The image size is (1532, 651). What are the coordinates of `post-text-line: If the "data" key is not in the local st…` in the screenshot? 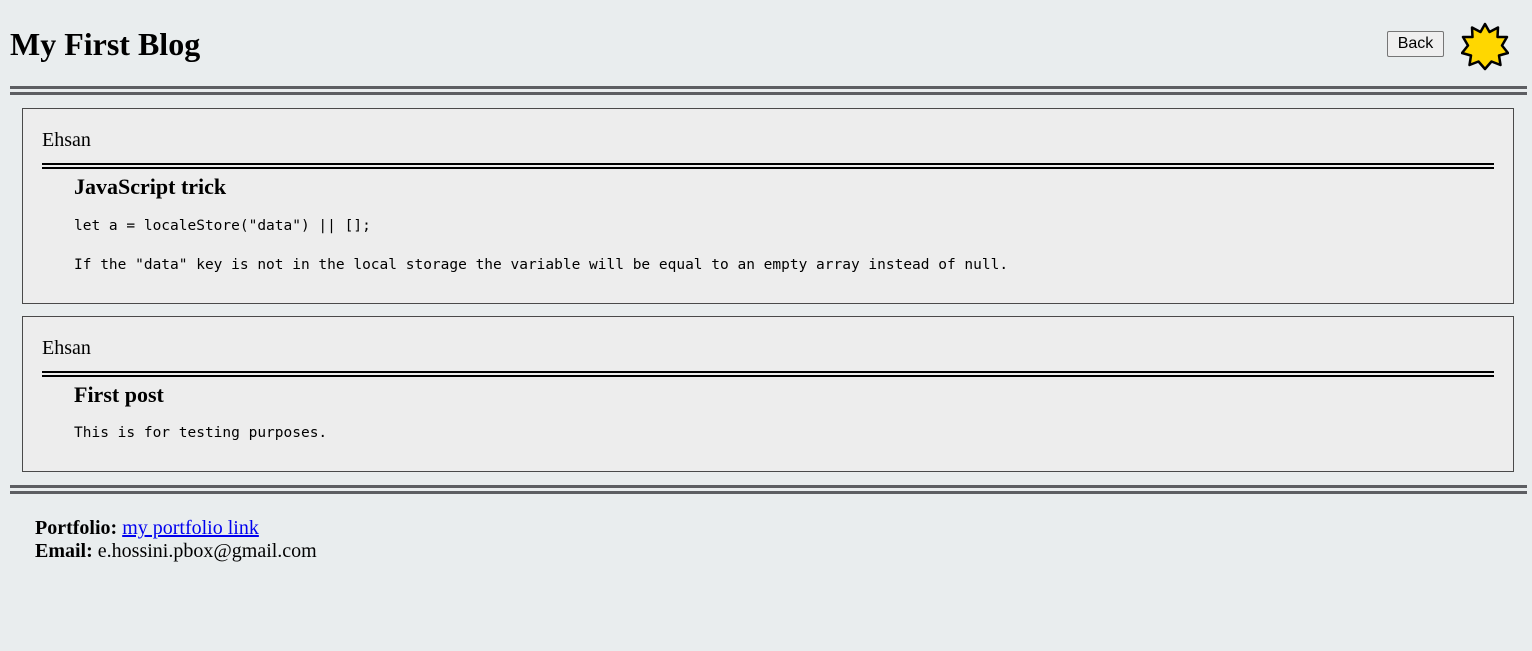 It's located at (541, 265).